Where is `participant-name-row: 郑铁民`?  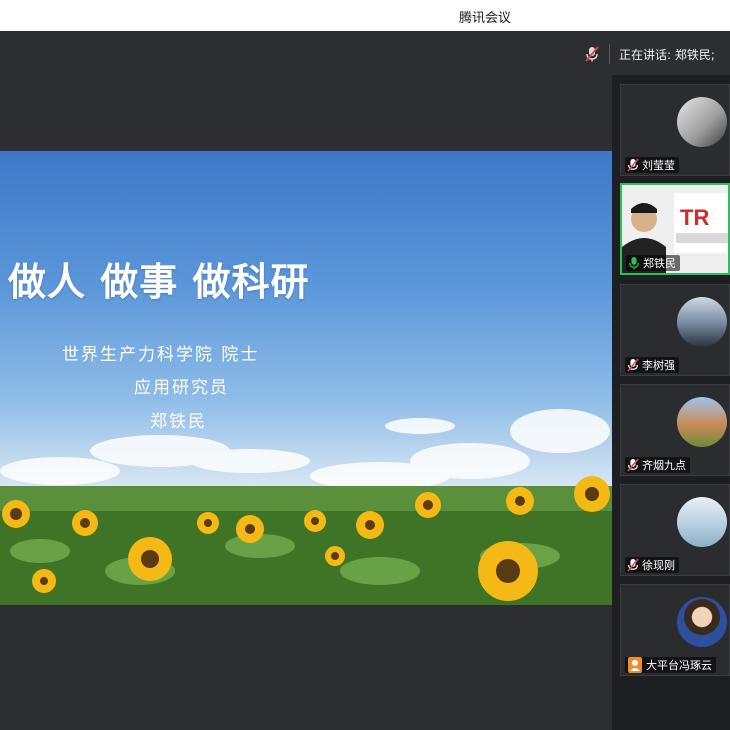 participant-name-row: 郑铁民 is located at coordinates (653, 263).